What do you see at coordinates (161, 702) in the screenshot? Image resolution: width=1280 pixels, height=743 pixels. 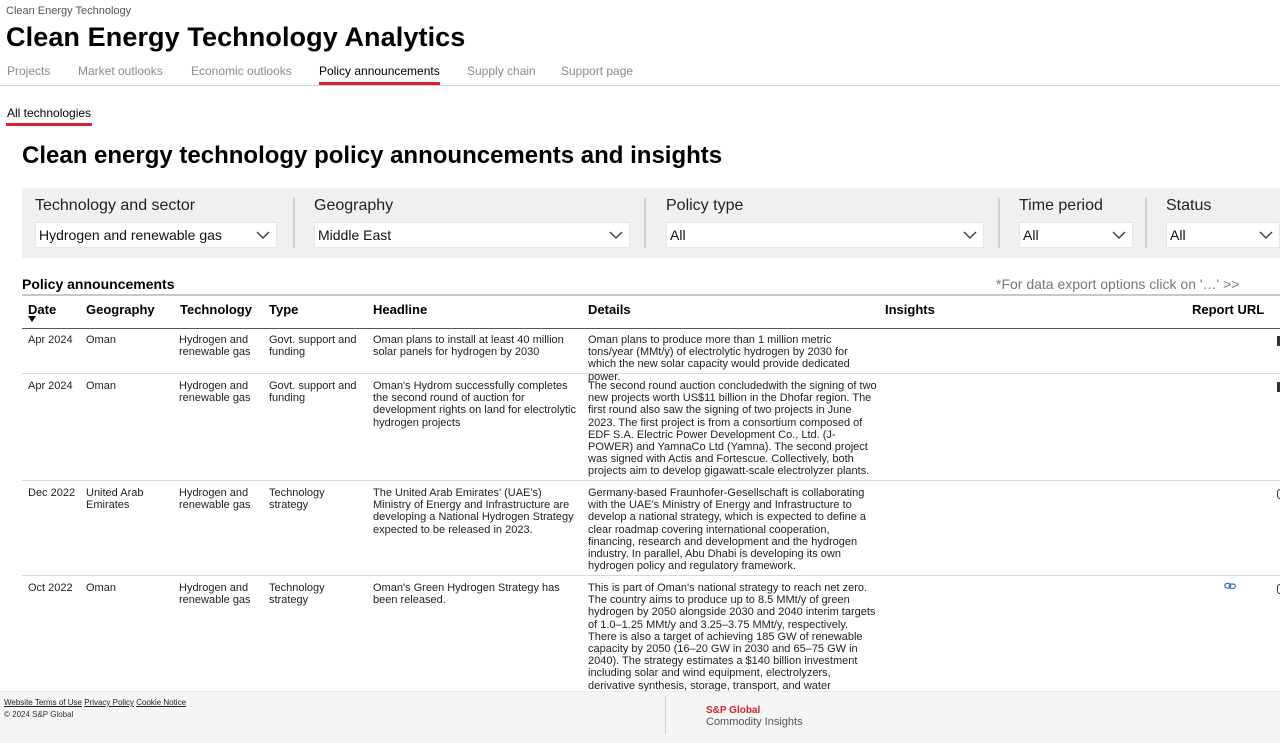 I see `cookie-link: Cookie Notice` at bounding box center [161, 702].